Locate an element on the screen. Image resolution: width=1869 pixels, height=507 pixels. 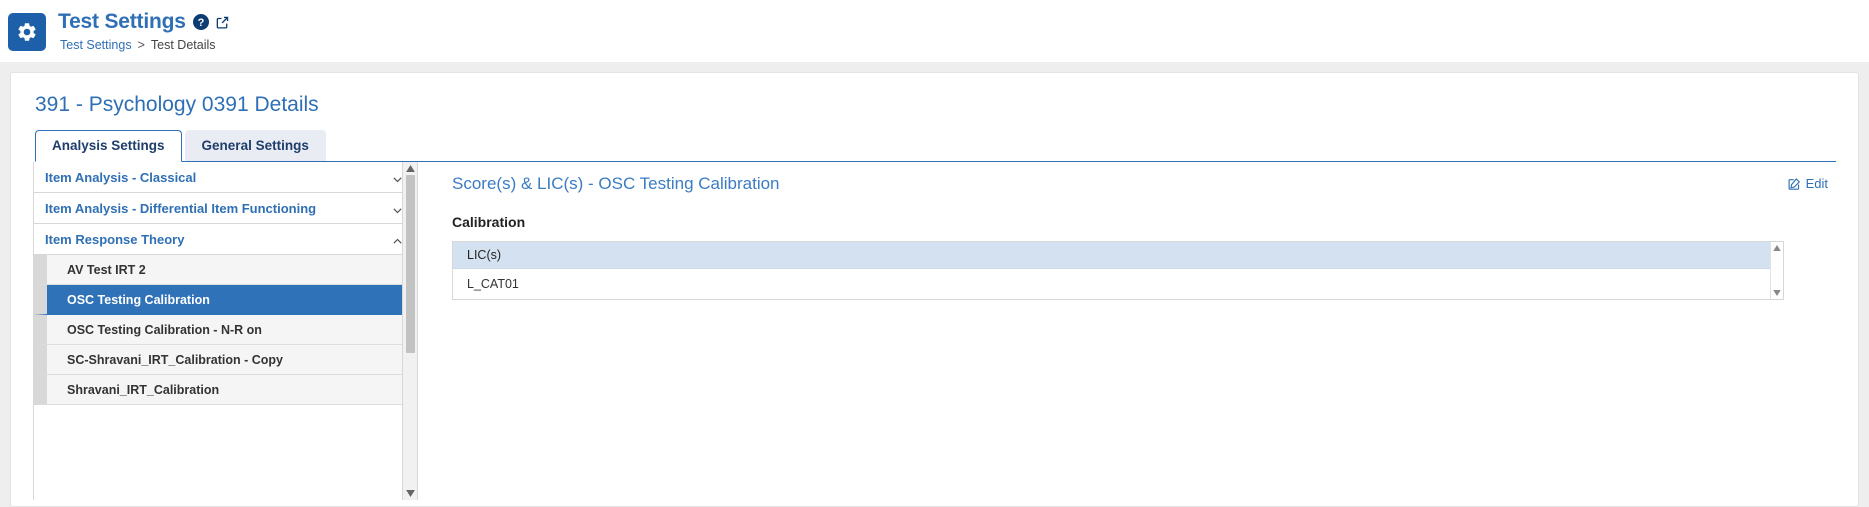
app-title: Test Settings is located at coordinates (122, 21).